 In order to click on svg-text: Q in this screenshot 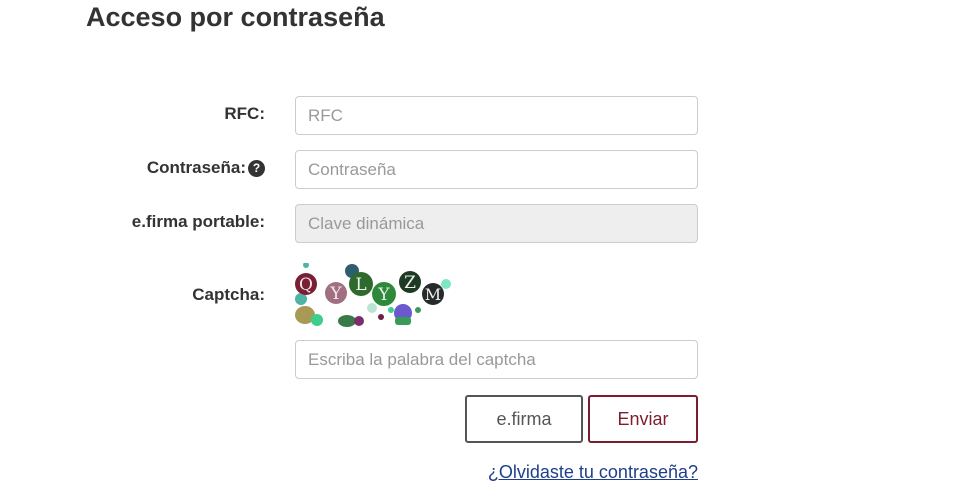, I will do `click(306, 285)`.